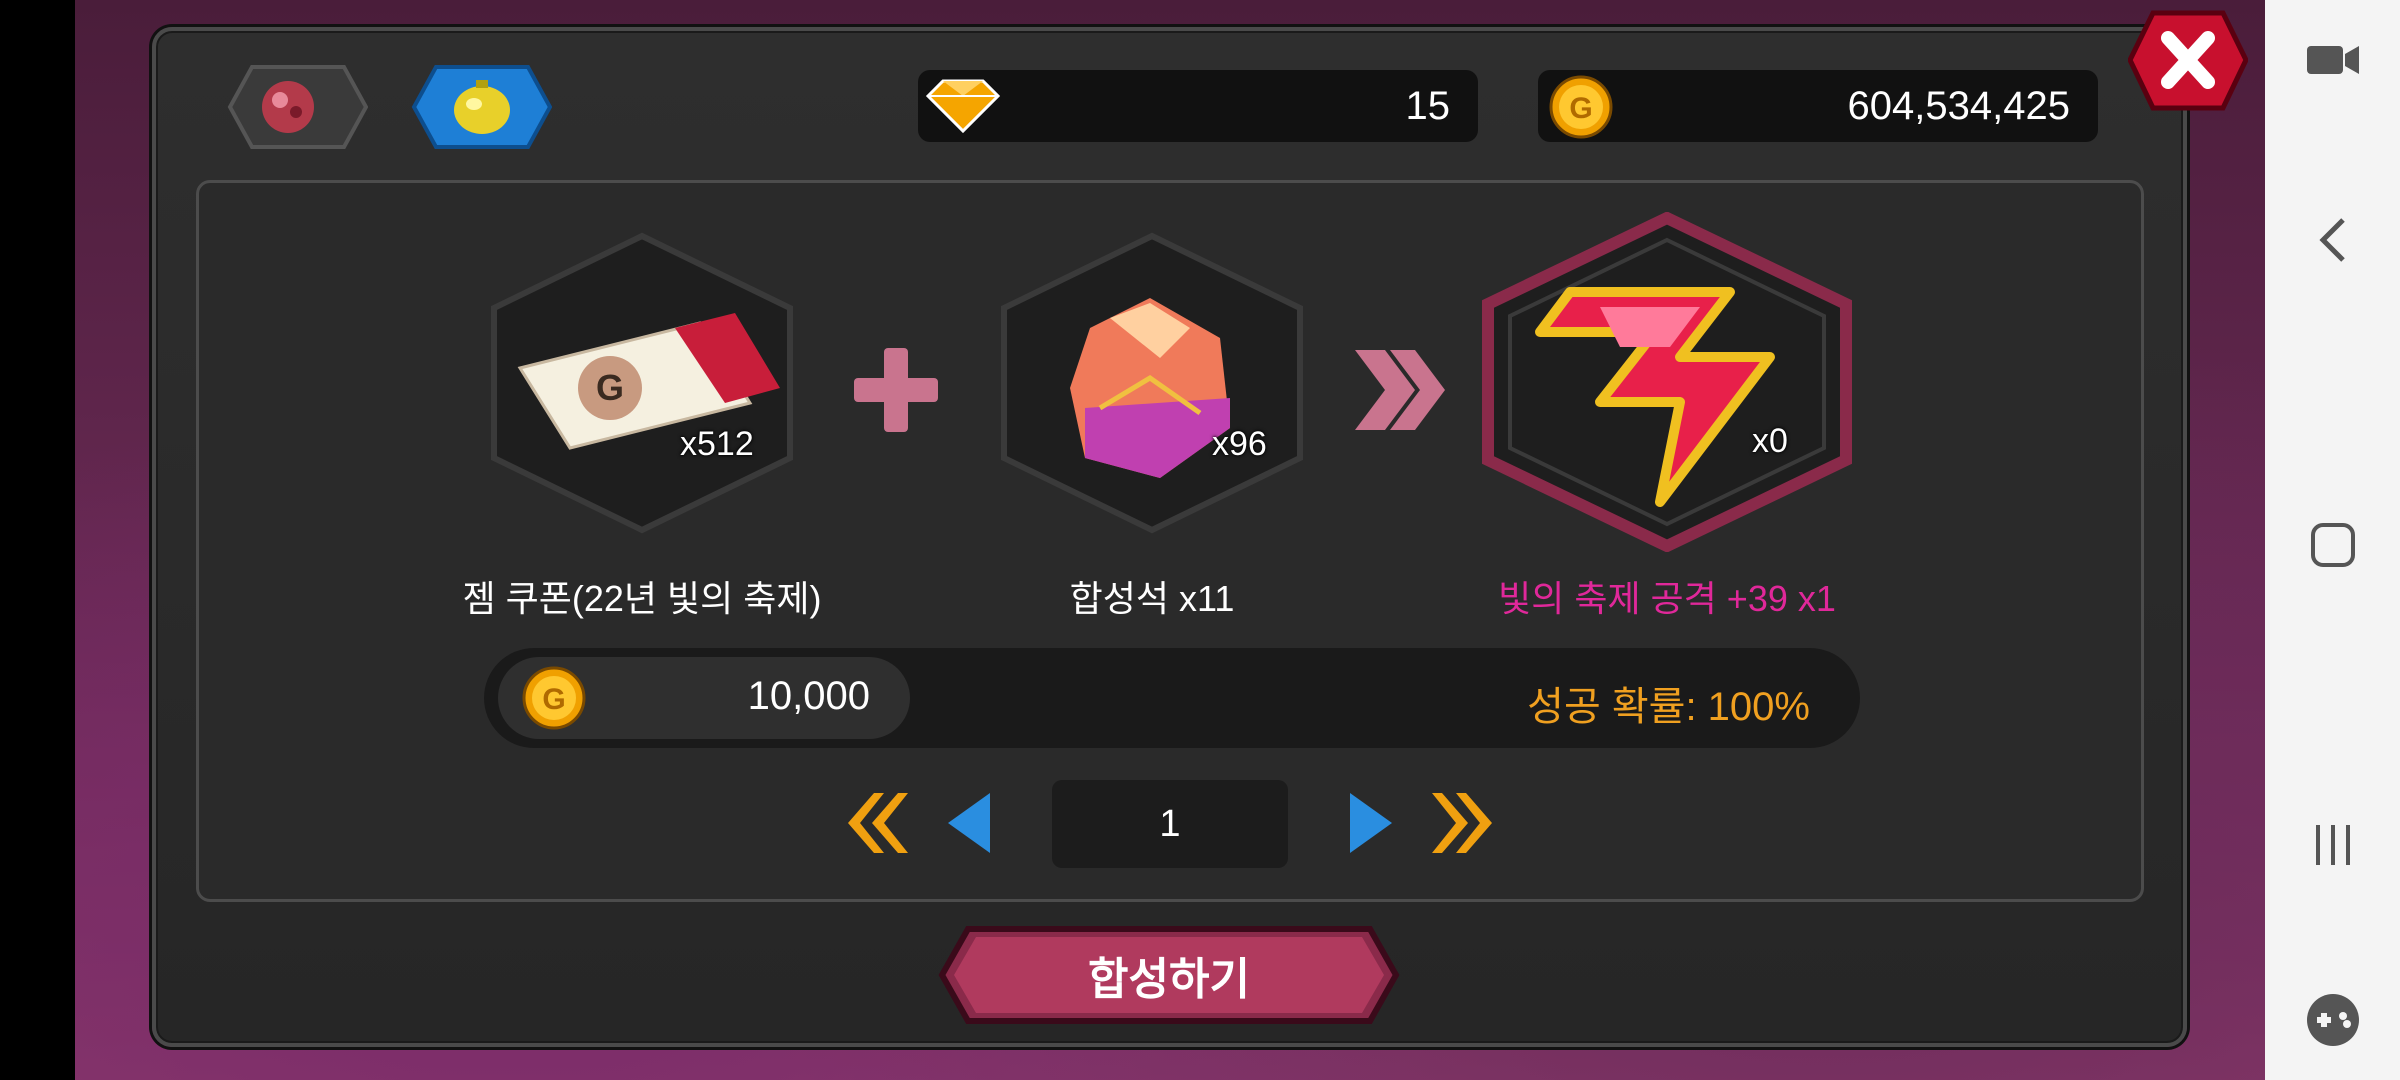 Image resolution: width=2400 pixels, height=1080 pixels. What do you see at coordinates (642, 383) in the screenshot?
I see `ingredient-slot-coupon: G` at bounding box center [642, 383].